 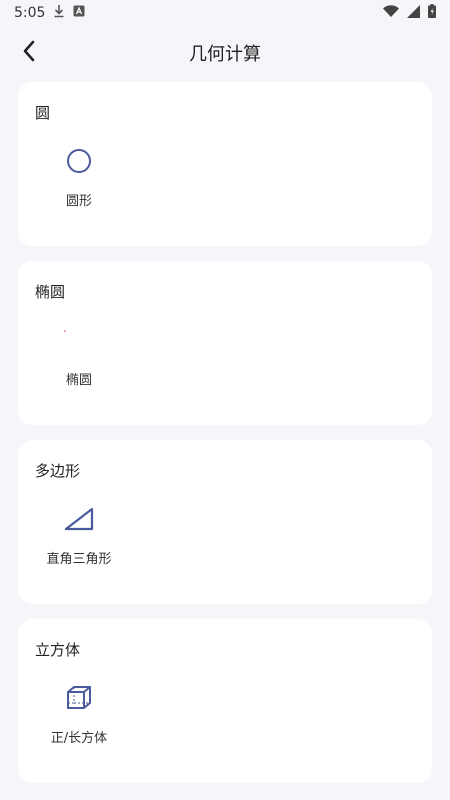 I want to click on item-label: 正/长方体, so click(x=79, y=738).